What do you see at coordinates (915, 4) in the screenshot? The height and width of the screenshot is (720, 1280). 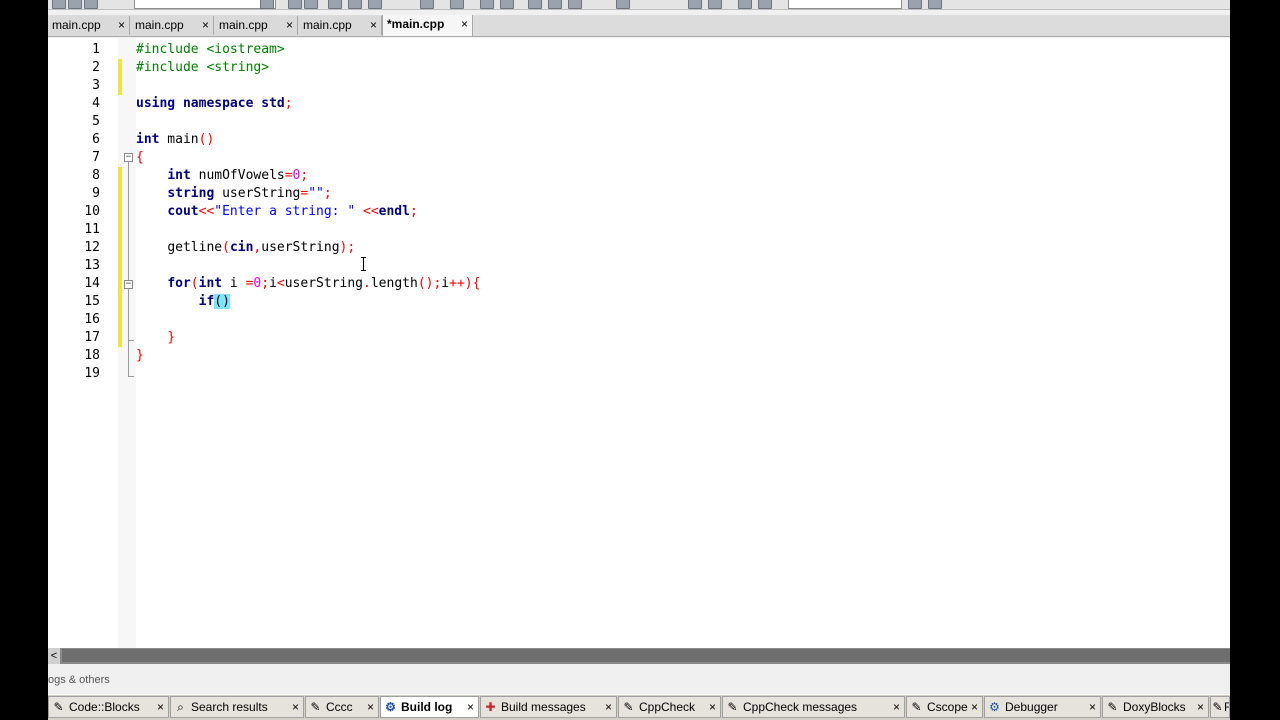 I see `toolbar-highlight-icon` at bounding box center [915, 4].